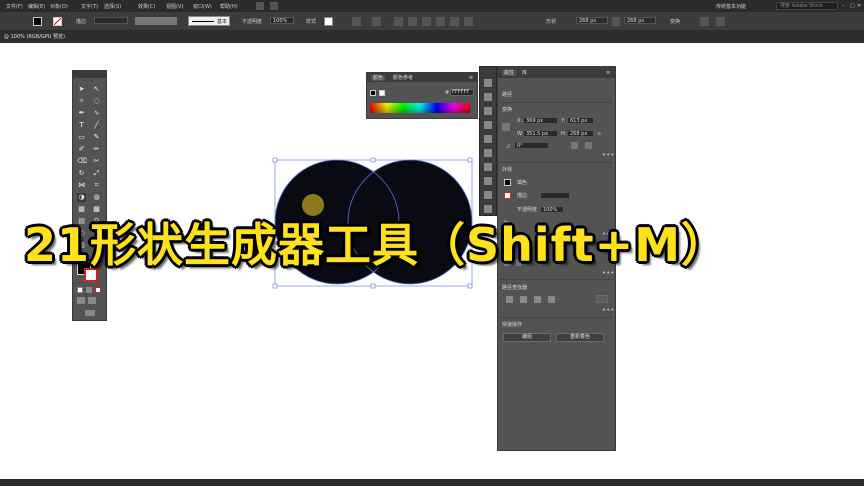 The width and height of the screenshot is (864, 486). What do you see at coordinates (540, 120) in the screenshot?
I see `x-field: 369 px` at bounding box center [540, 120].